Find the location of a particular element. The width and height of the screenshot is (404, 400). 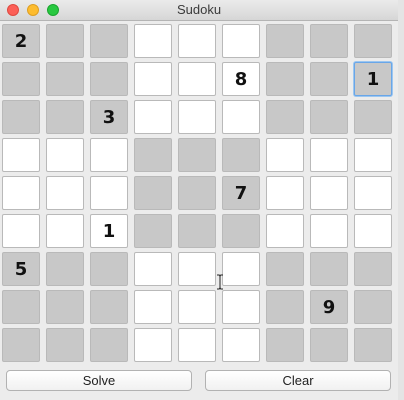

sudoku-cell-r2-c6: 8 is located at coordinates (241, 79).